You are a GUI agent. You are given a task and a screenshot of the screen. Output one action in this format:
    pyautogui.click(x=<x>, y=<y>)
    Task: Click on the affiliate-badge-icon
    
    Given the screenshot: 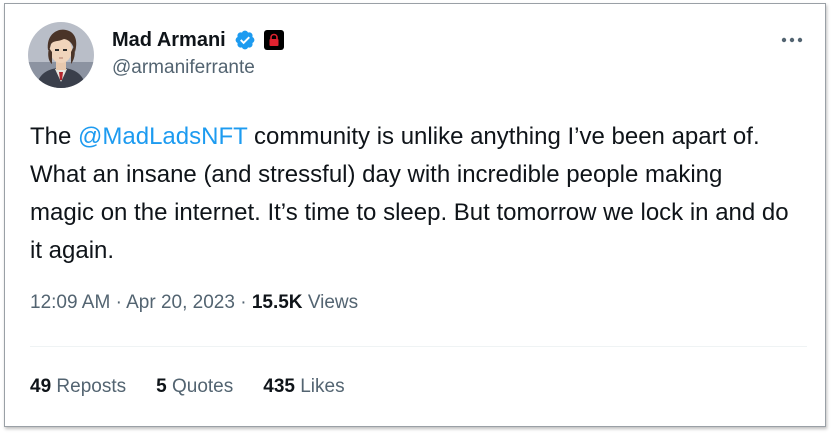 What is the action you would take?
    pyautogui.click(x=273, y=40)
    